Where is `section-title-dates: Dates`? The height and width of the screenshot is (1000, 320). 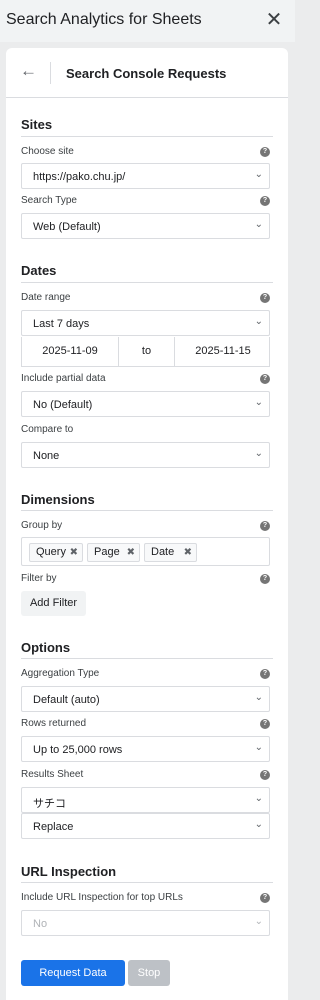 section-title-dates: Dates is located at coordinates (39, 270).